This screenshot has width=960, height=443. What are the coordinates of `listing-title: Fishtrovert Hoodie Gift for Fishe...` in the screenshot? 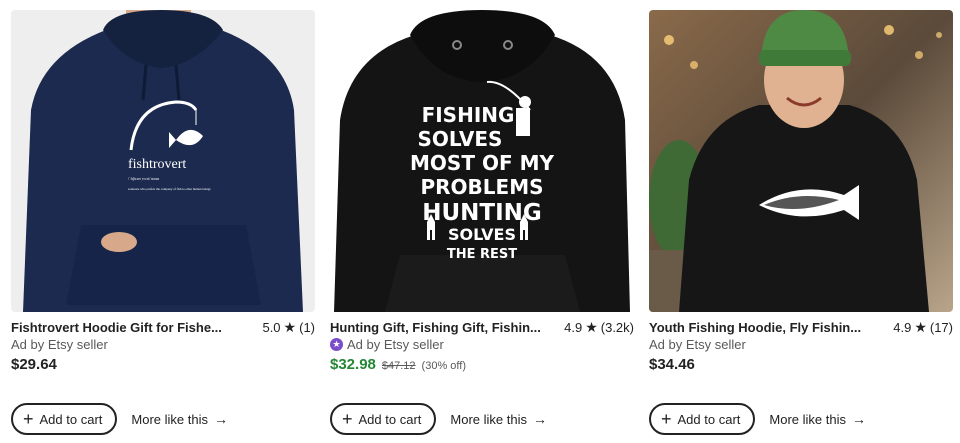 It's located at (116, 327).